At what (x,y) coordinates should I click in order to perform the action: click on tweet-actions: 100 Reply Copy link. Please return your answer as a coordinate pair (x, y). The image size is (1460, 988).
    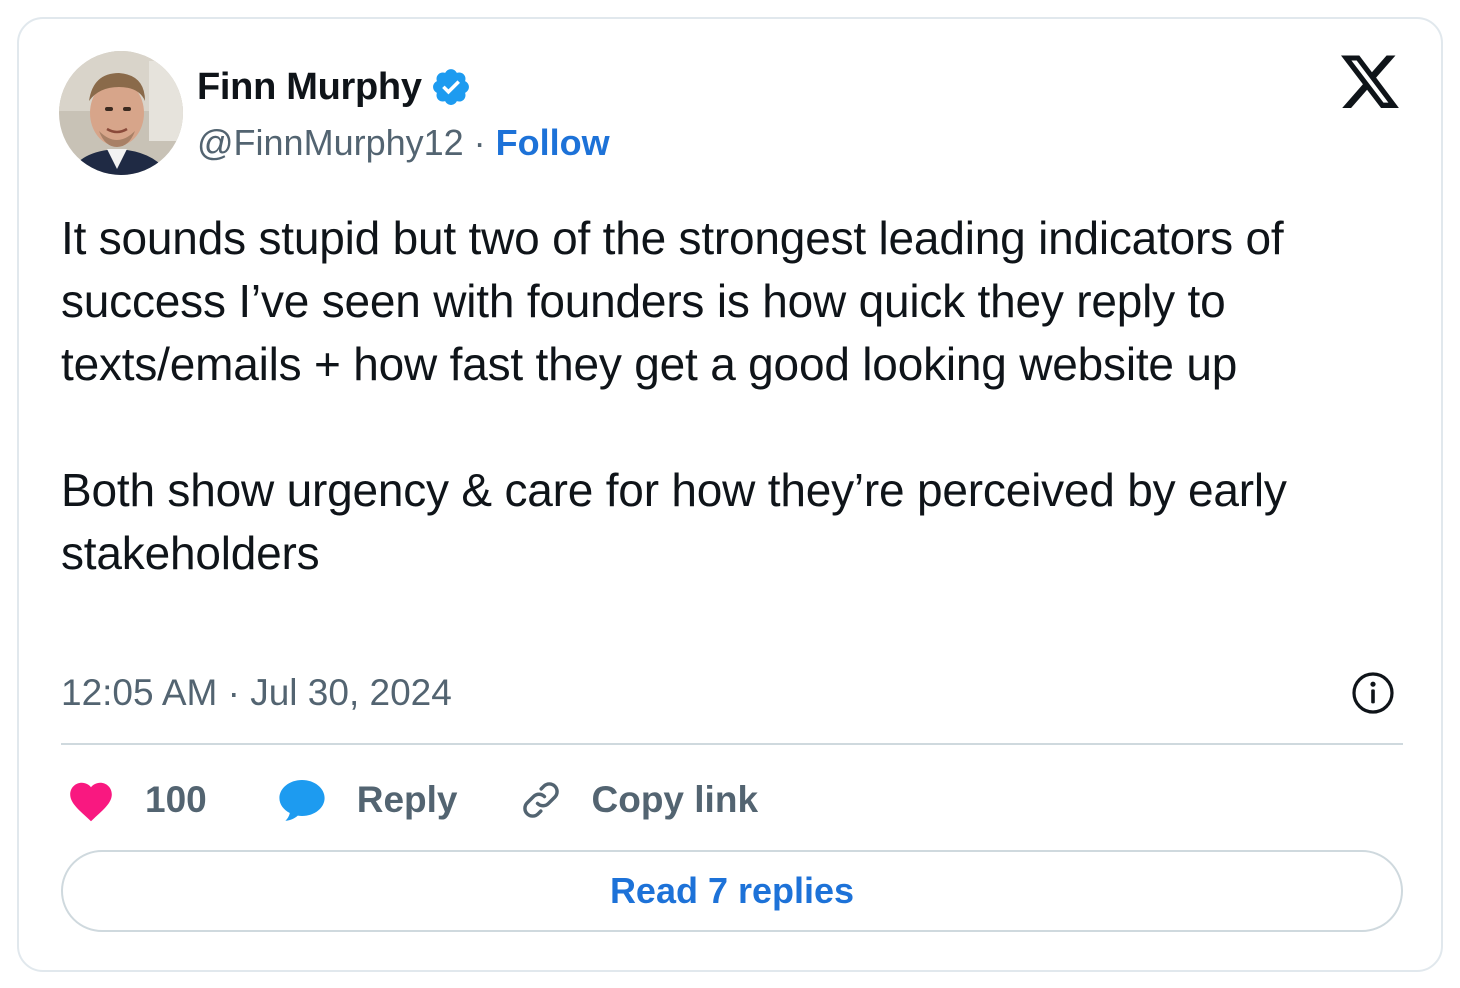
    Looking at the image, I should click on (412, 800).